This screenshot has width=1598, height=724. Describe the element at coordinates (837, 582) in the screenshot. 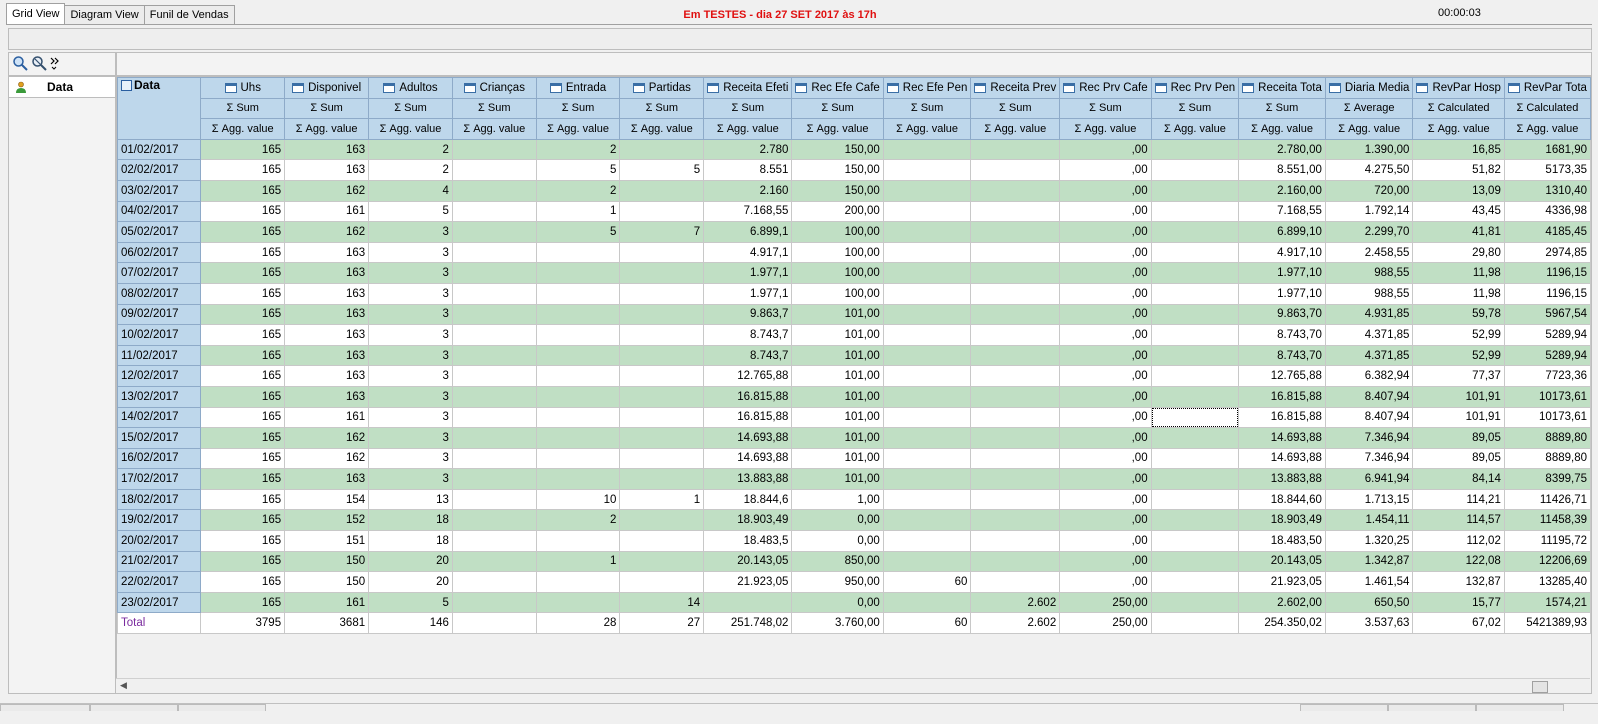

I see `table-cell: 950,00` at that location.